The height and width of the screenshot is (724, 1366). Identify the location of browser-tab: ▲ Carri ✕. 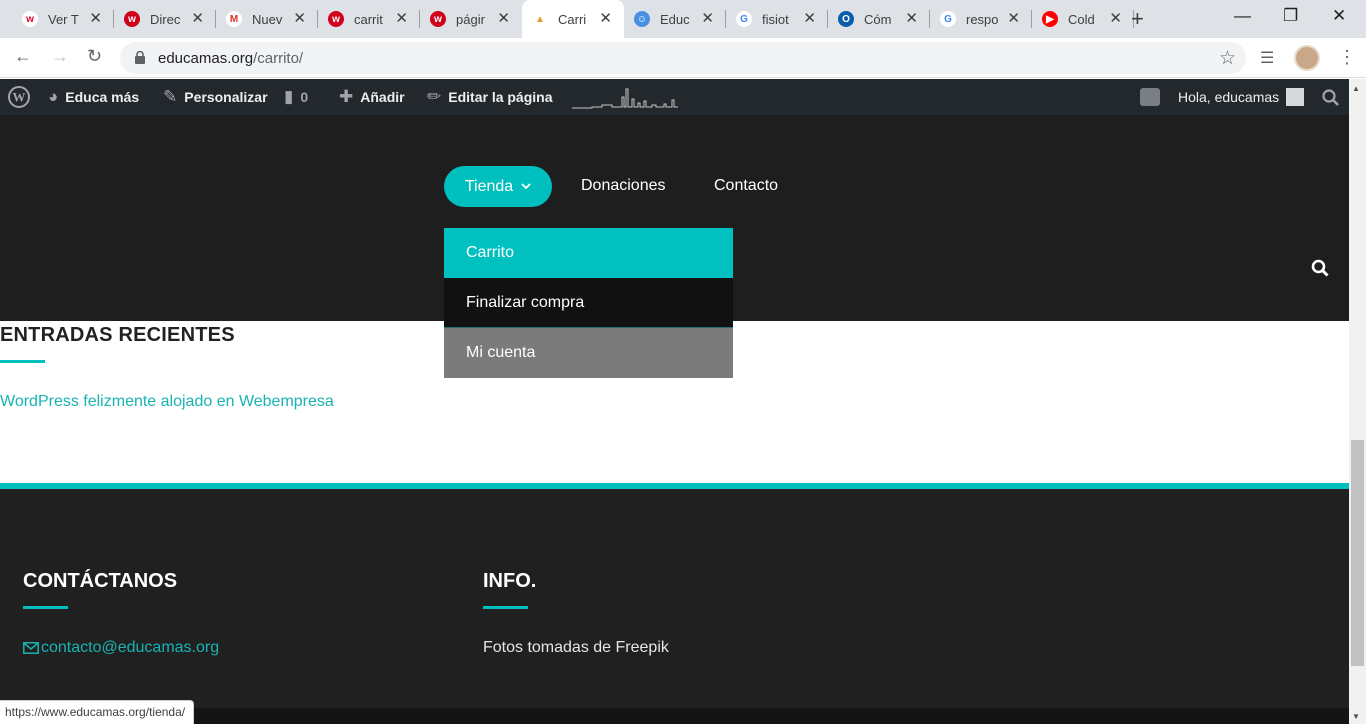
(573, 19).